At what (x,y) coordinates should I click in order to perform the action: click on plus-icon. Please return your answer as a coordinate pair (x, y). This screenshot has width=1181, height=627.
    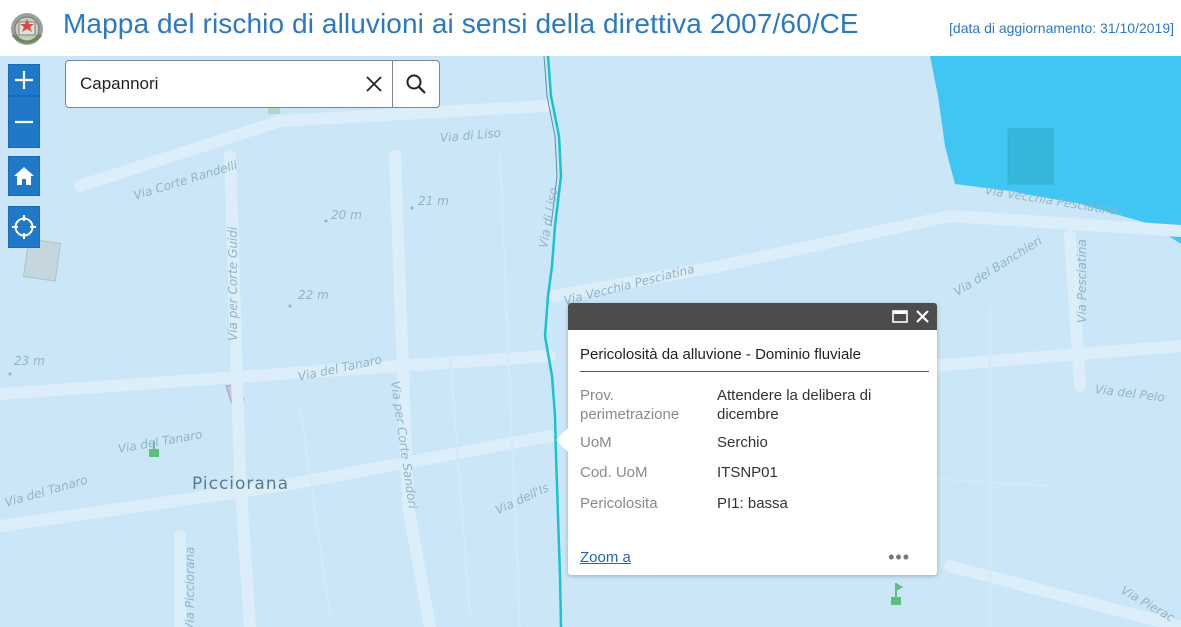
    Looking at the image, I should click on (24, 80).